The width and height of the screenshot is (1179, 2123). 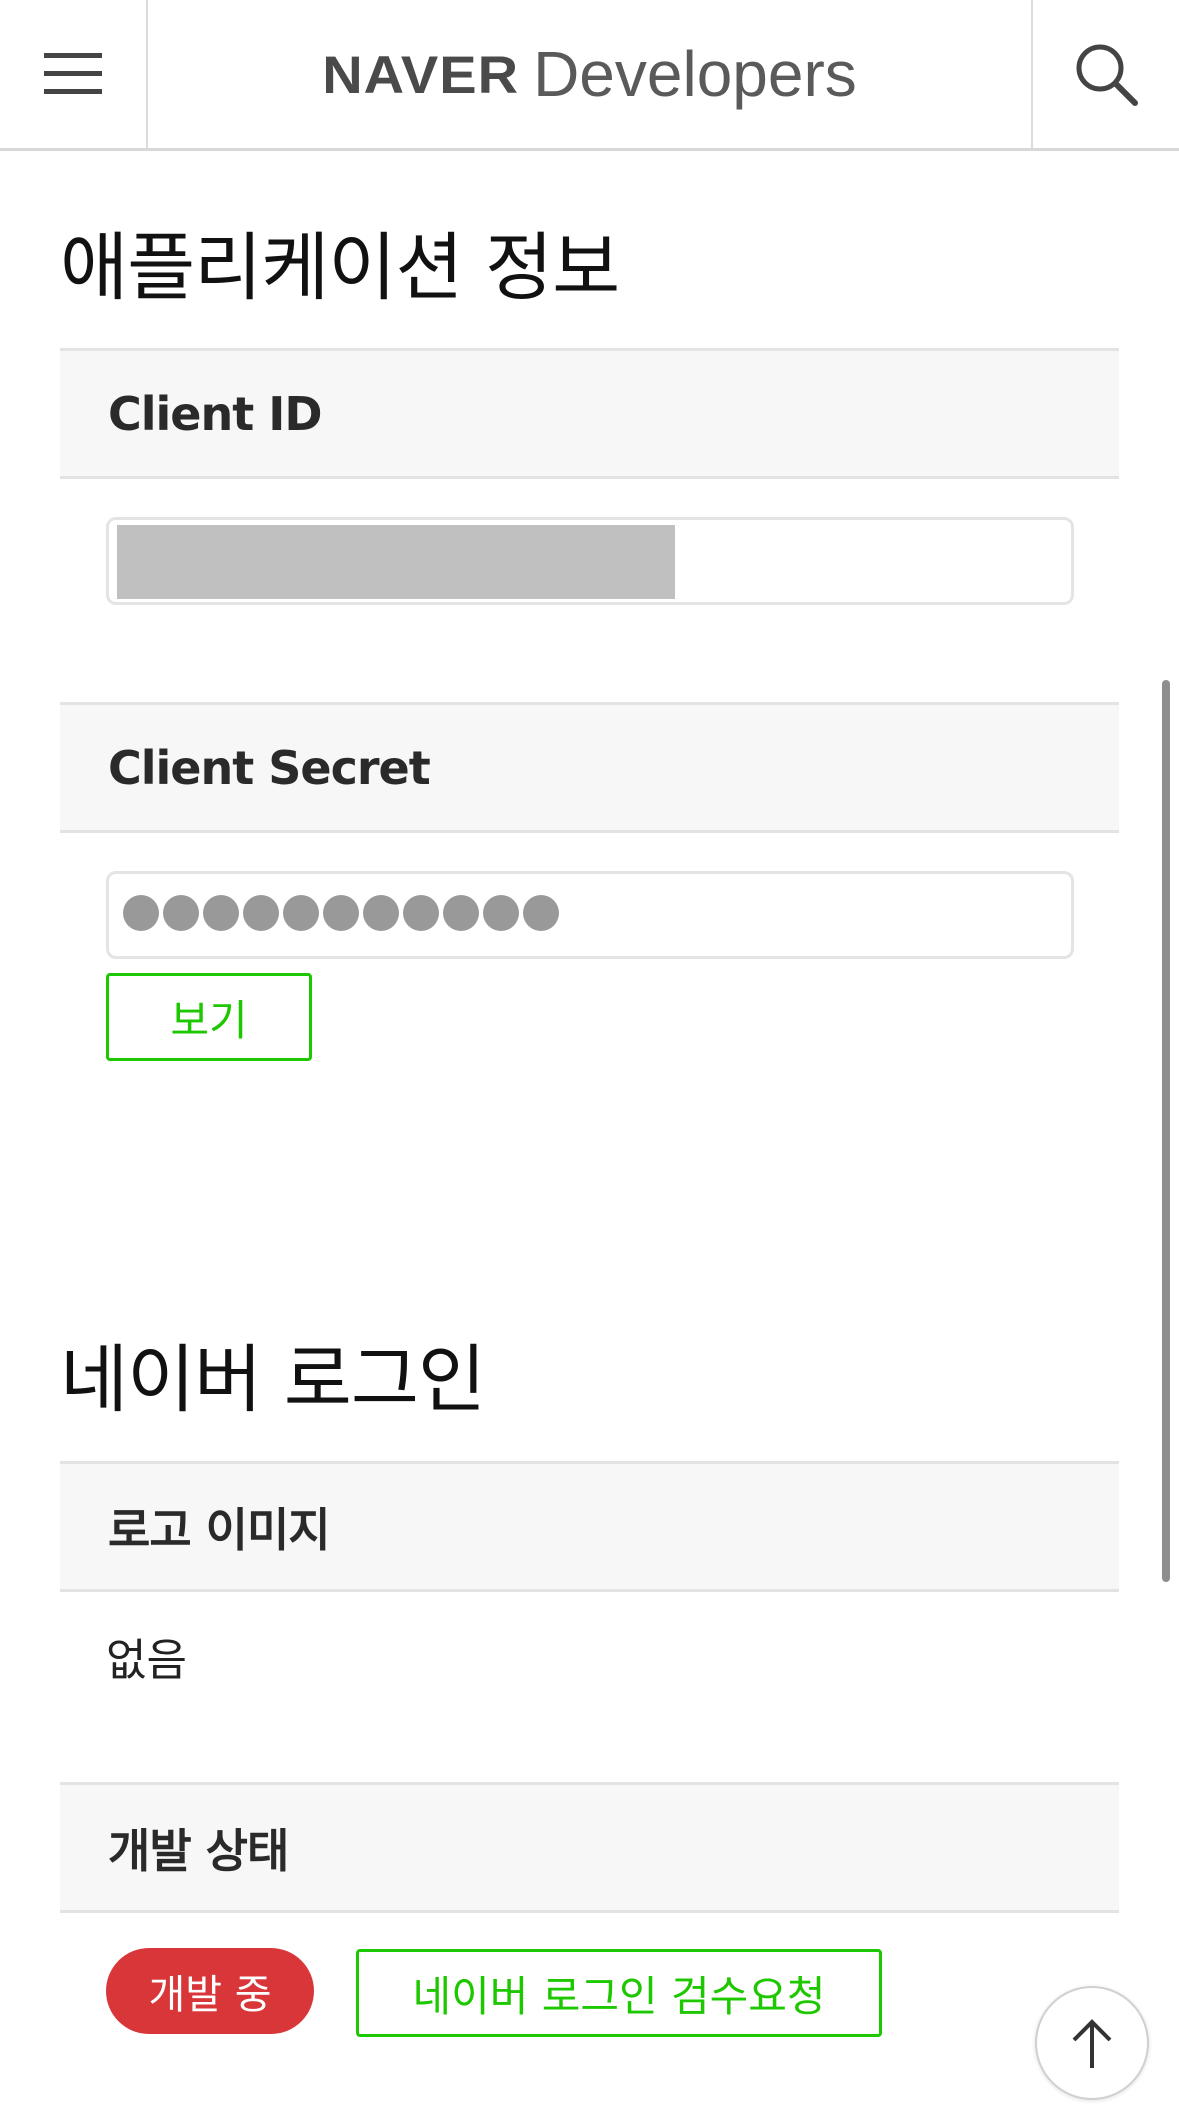 I want to click on arrow-up-icon, so click(x=1092, y=2043).